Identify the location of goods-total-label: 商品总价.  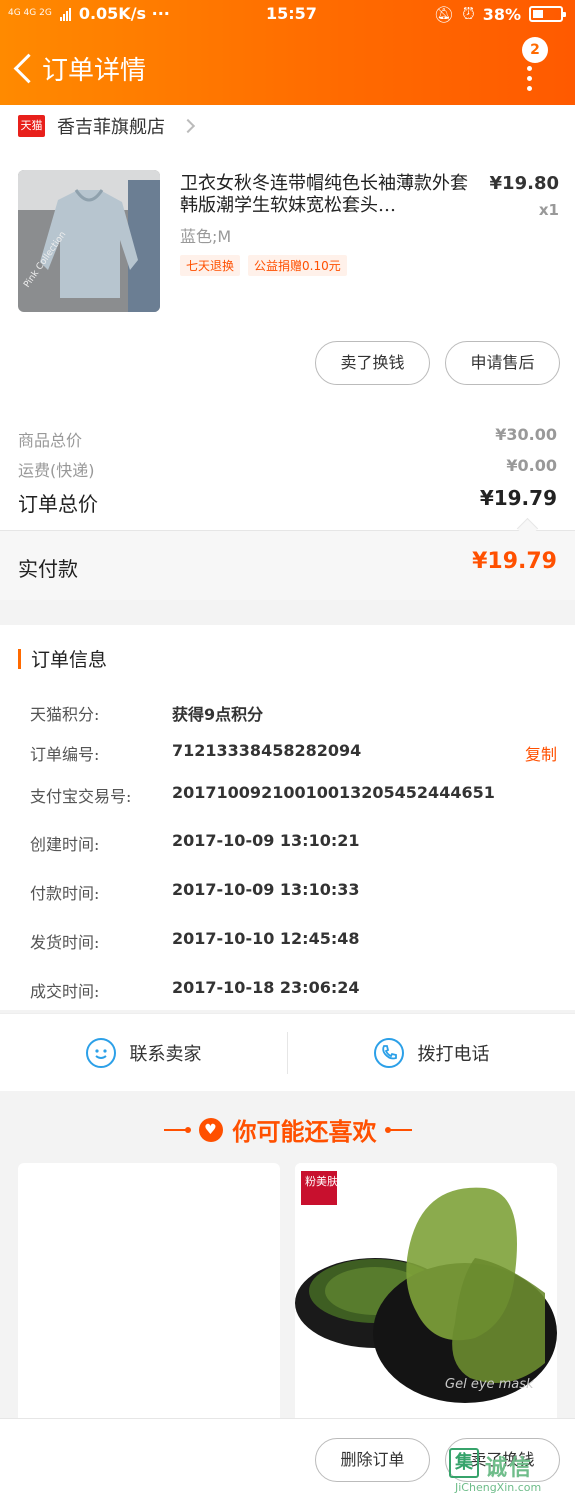
(50, 440).